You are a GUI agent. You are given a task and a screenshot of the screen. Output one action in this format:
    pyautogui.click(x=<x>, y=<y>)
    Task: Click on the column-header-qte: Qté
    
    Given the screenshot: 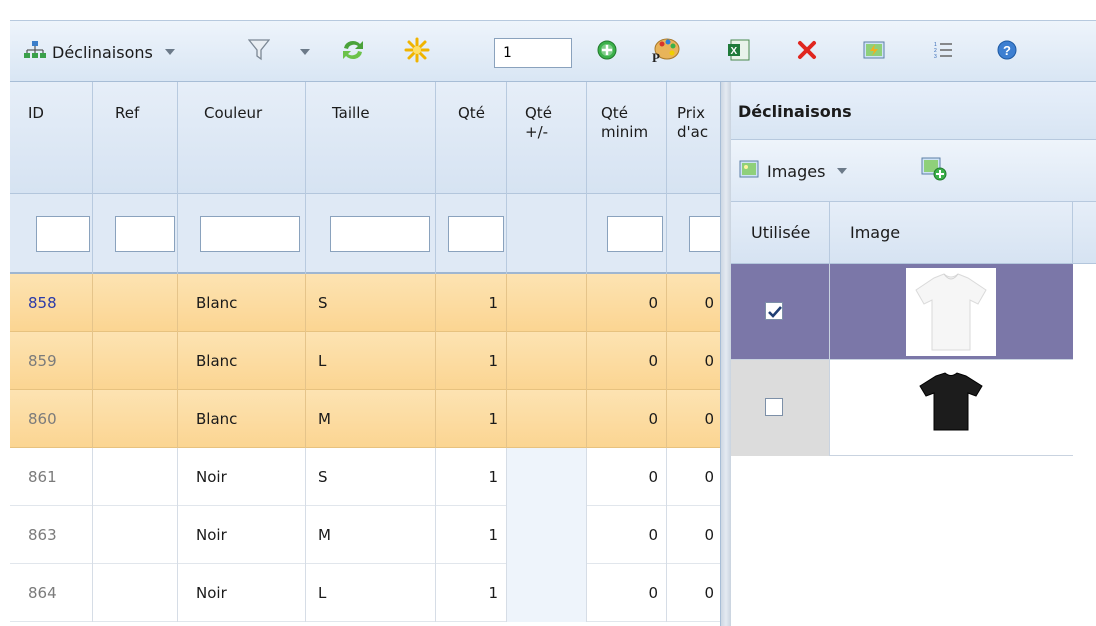 What is the action you would take?
    pyautogui.click(x=471, y=138)
    